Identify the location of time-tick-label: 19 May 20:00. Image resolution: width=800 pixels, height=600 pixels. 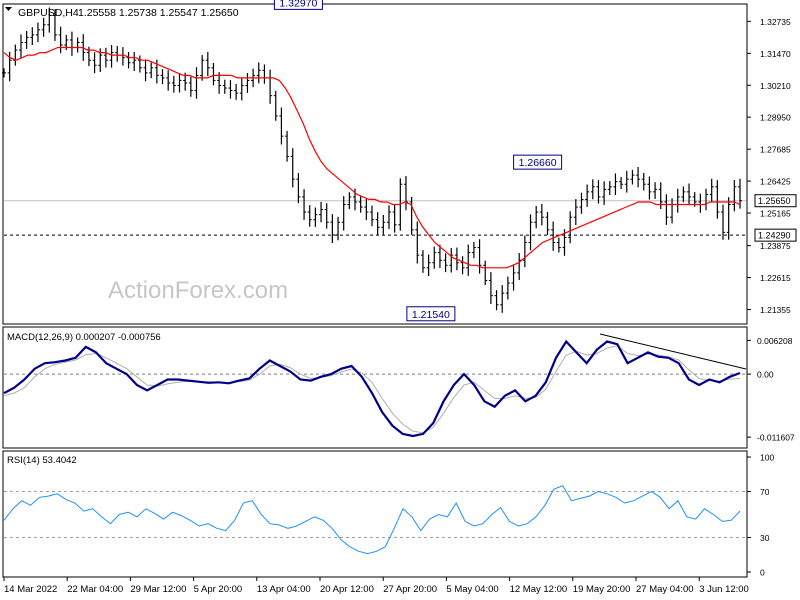
(602, 589).